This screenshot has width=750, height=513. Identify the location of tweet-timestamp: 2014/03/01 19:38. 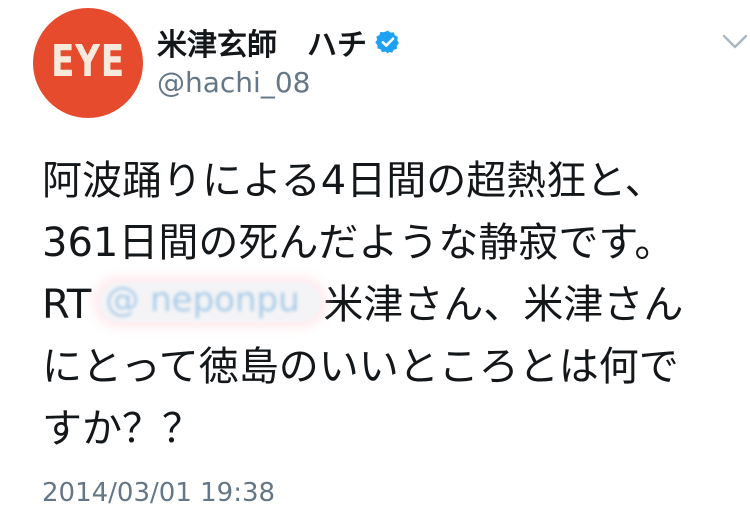
(158, 493).